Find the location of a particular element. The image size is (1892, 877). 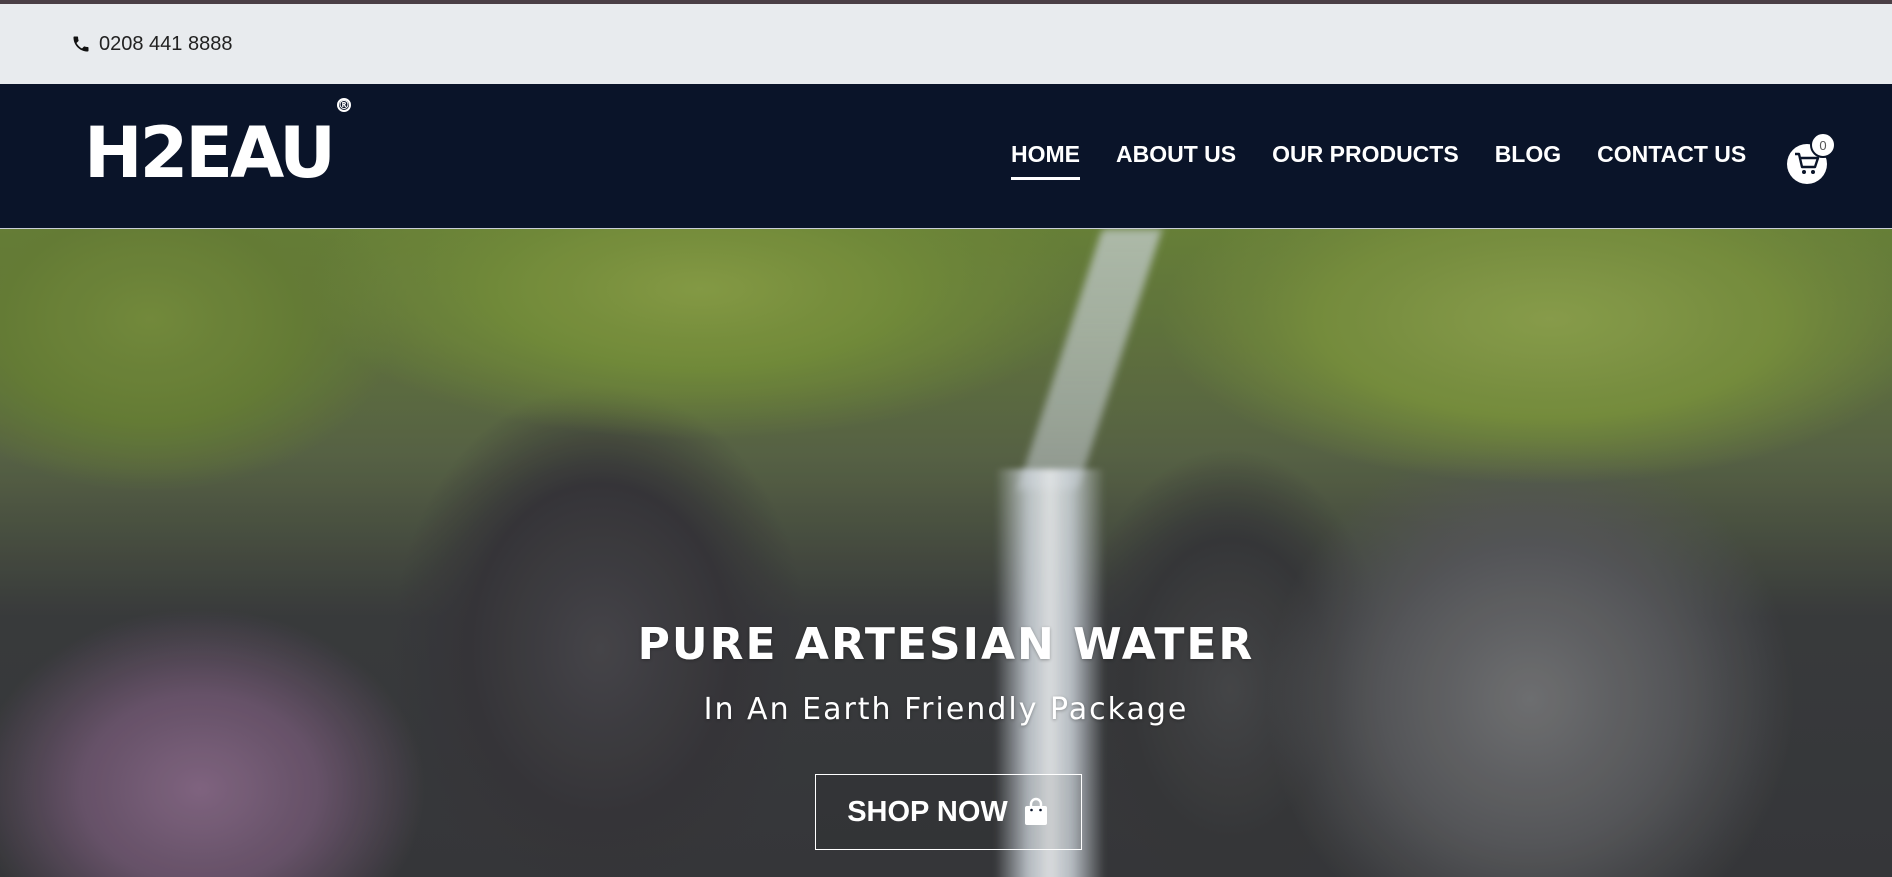

site-logo: H2EAU® is located at coordinates (217, 142).